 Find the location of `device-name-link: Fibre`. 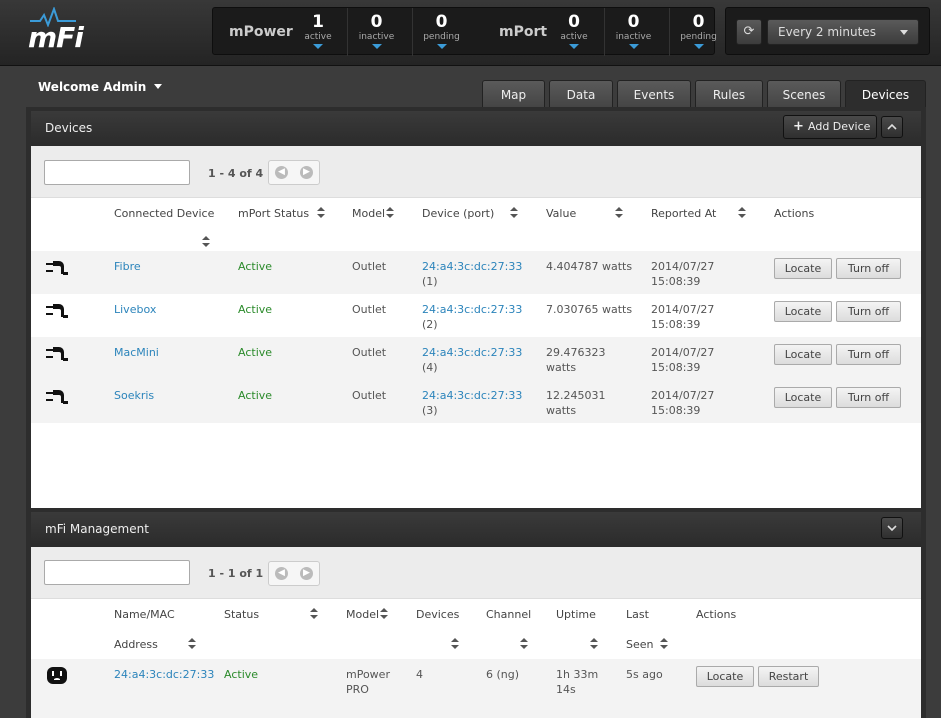

device-name-link: Fibre is located at coordinates (127, 266).